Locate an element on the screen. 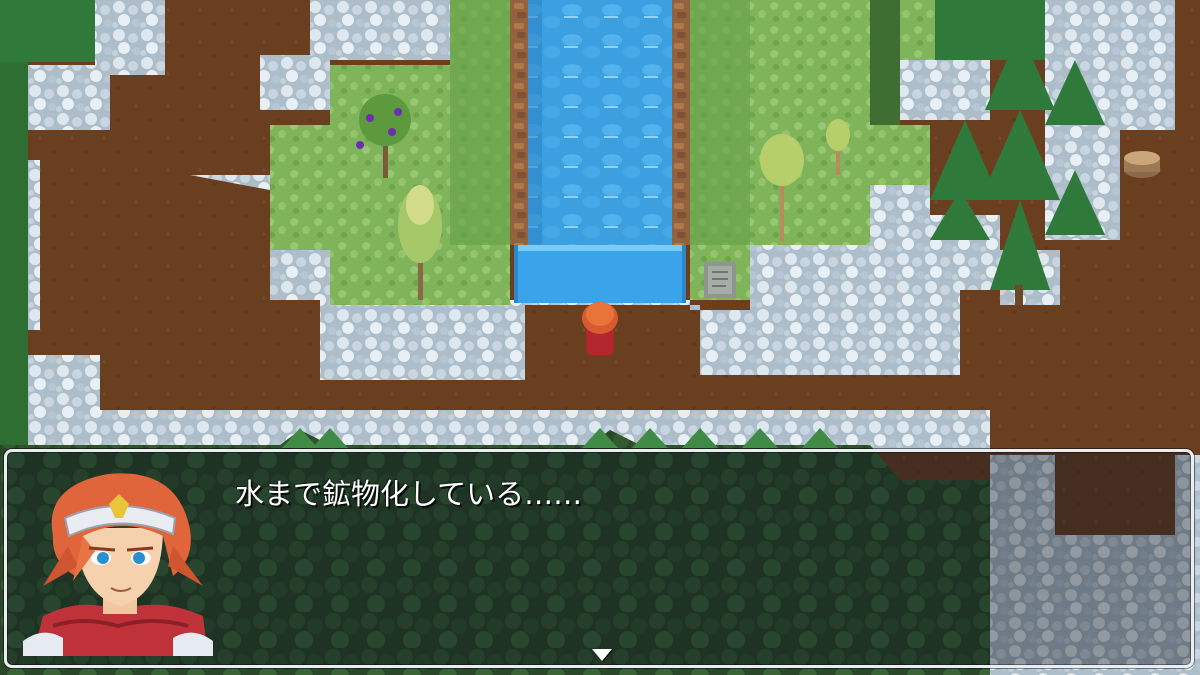  cliff-left is located at coordinates (519, 122).